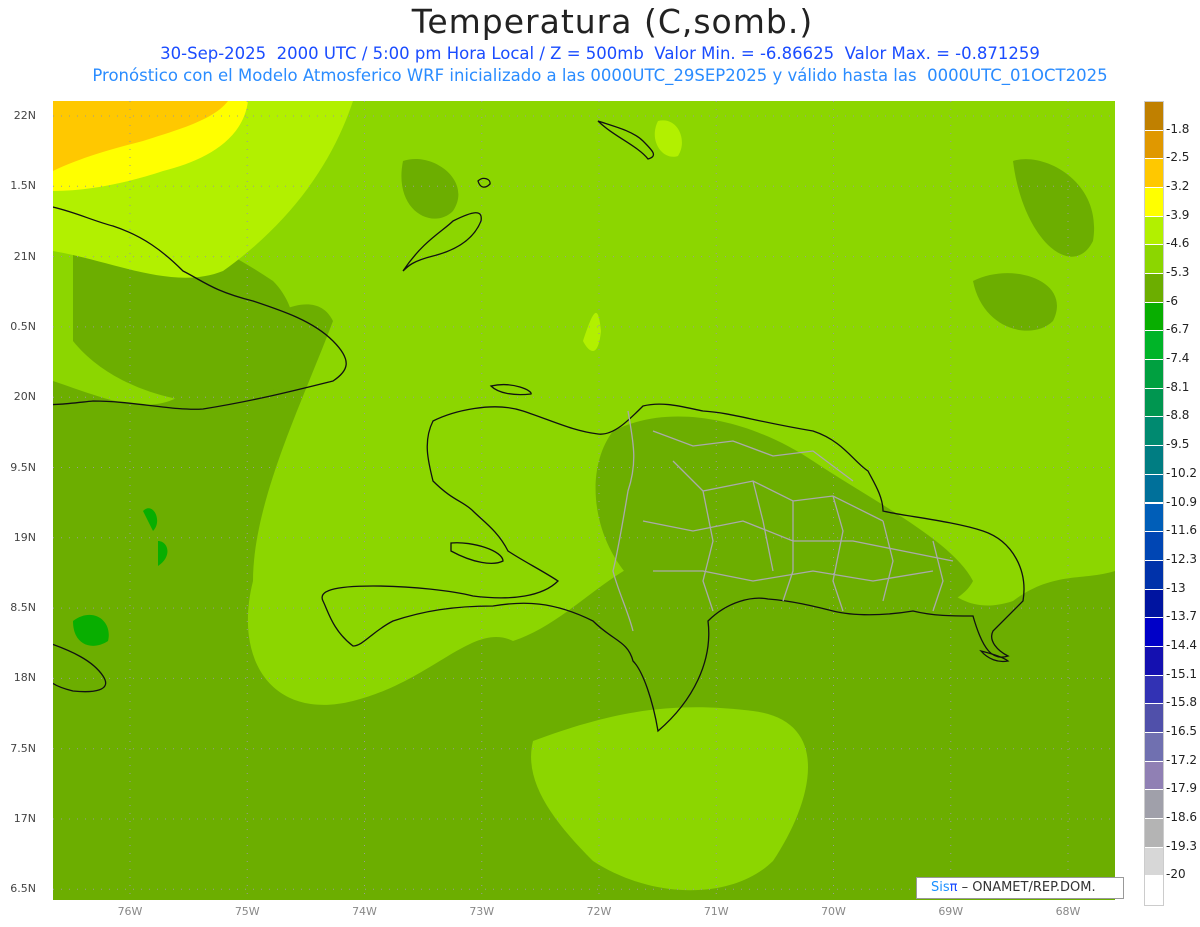 The height and width of the screenshot is (927, 1200). I want to click on colorbar-label: -6, so click(1172, 300).